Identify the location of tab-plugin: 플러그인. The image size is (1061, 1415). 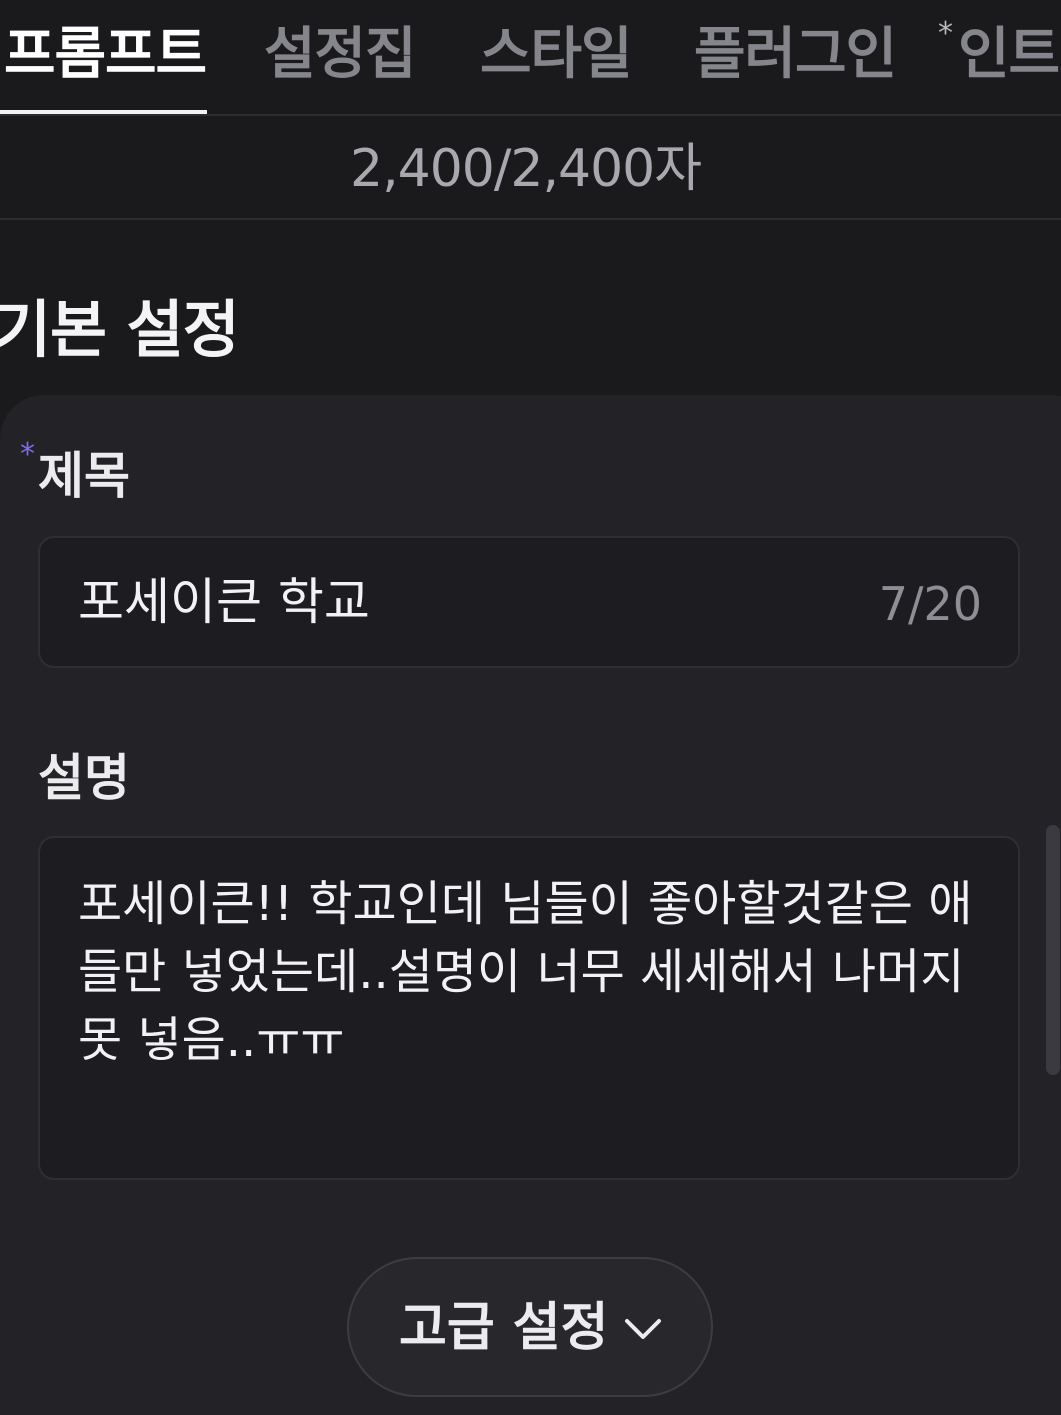
(795, 55).